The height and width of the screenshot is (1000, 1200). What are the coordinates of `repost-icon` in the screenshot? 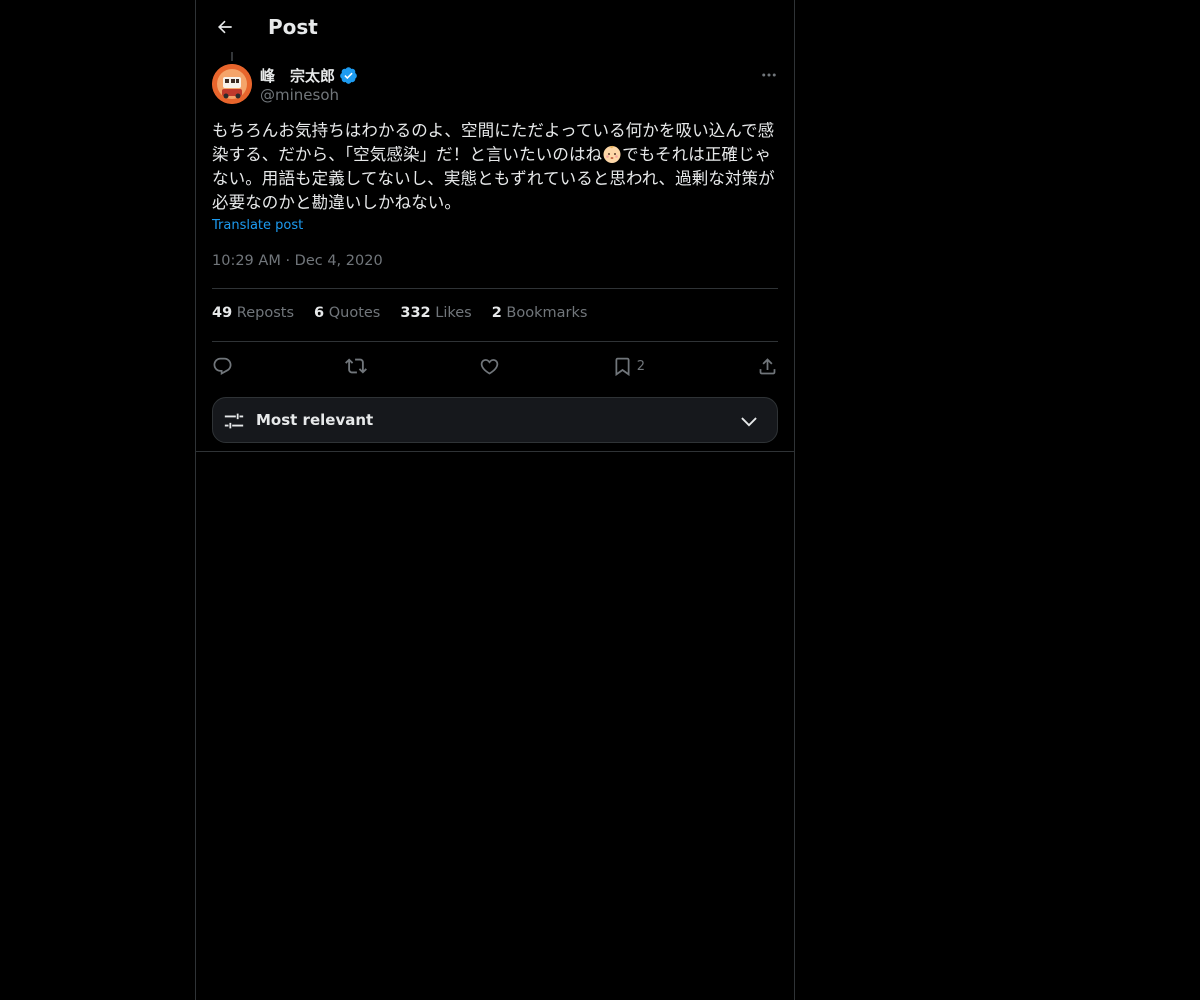 It's located at (355, 366).